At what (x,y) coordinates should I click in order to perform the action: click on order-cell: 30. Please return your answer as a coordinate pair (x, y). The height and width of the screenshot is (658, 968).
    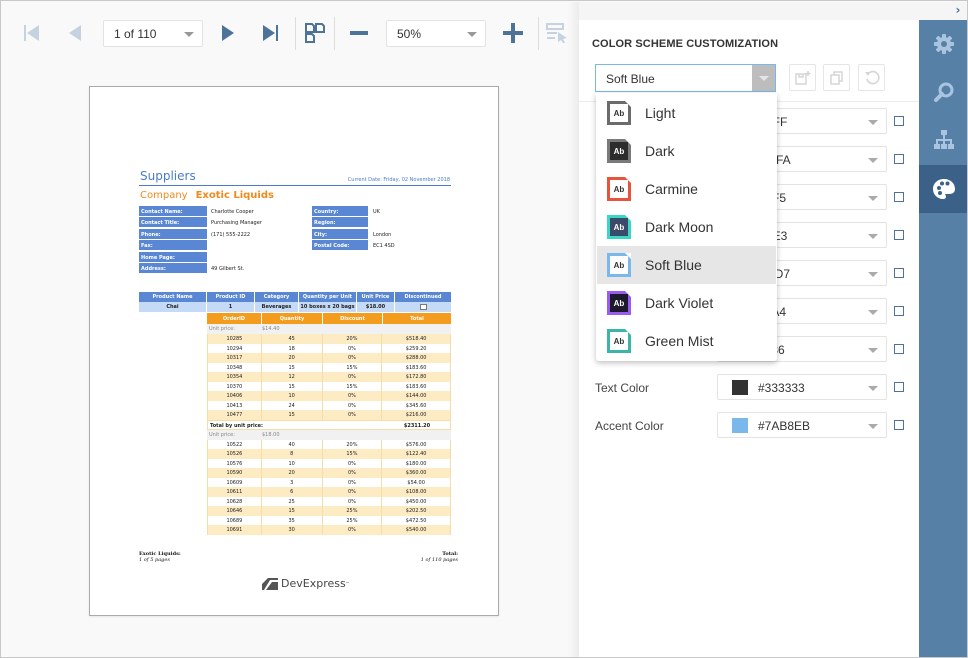
    Looking at the image, I should click on (292, 530).